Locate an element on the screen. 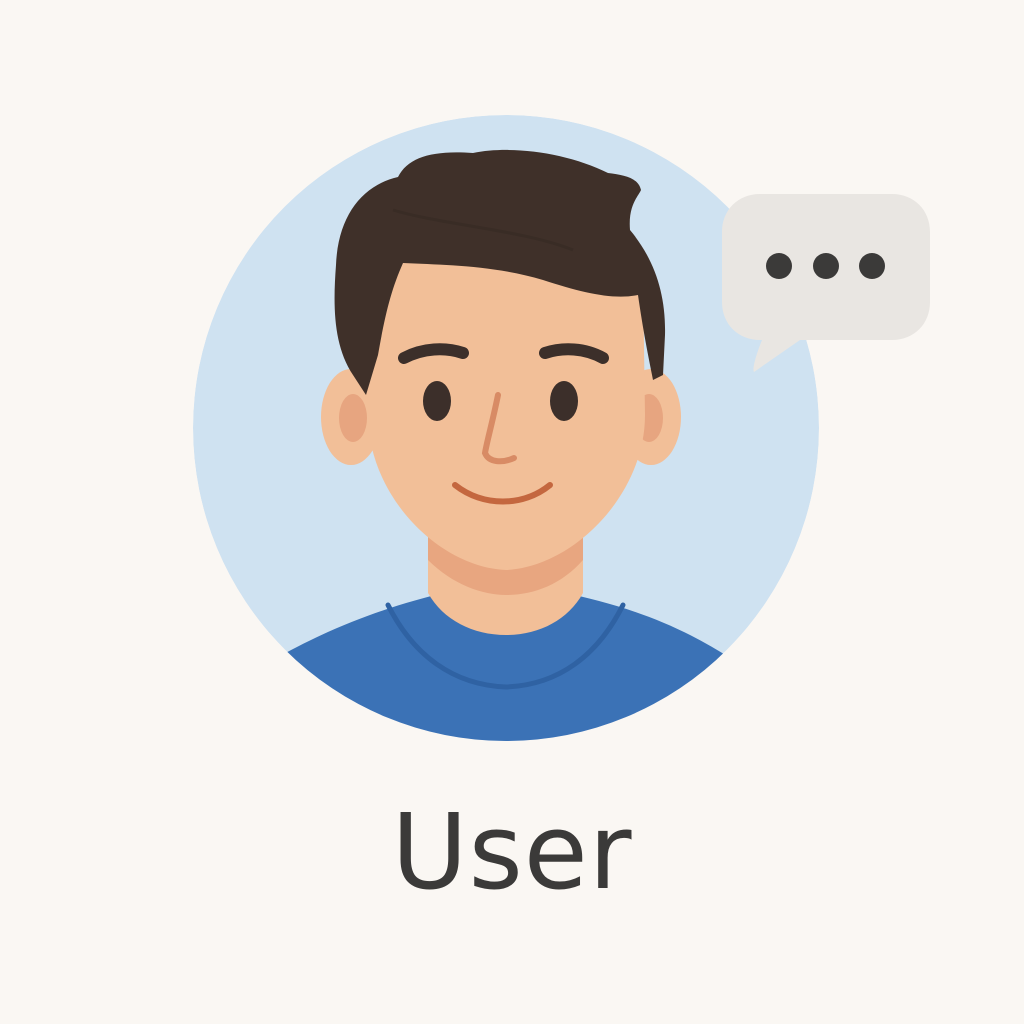  speech-bubble-typing-icon is located at coordinates (826, 283).